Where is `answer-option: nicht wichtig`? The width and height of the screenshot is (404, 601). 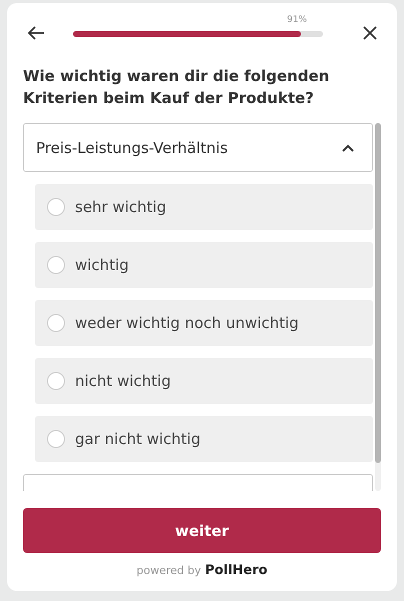 answer-option: nicht wichtig is located at coordinates (204, 381).